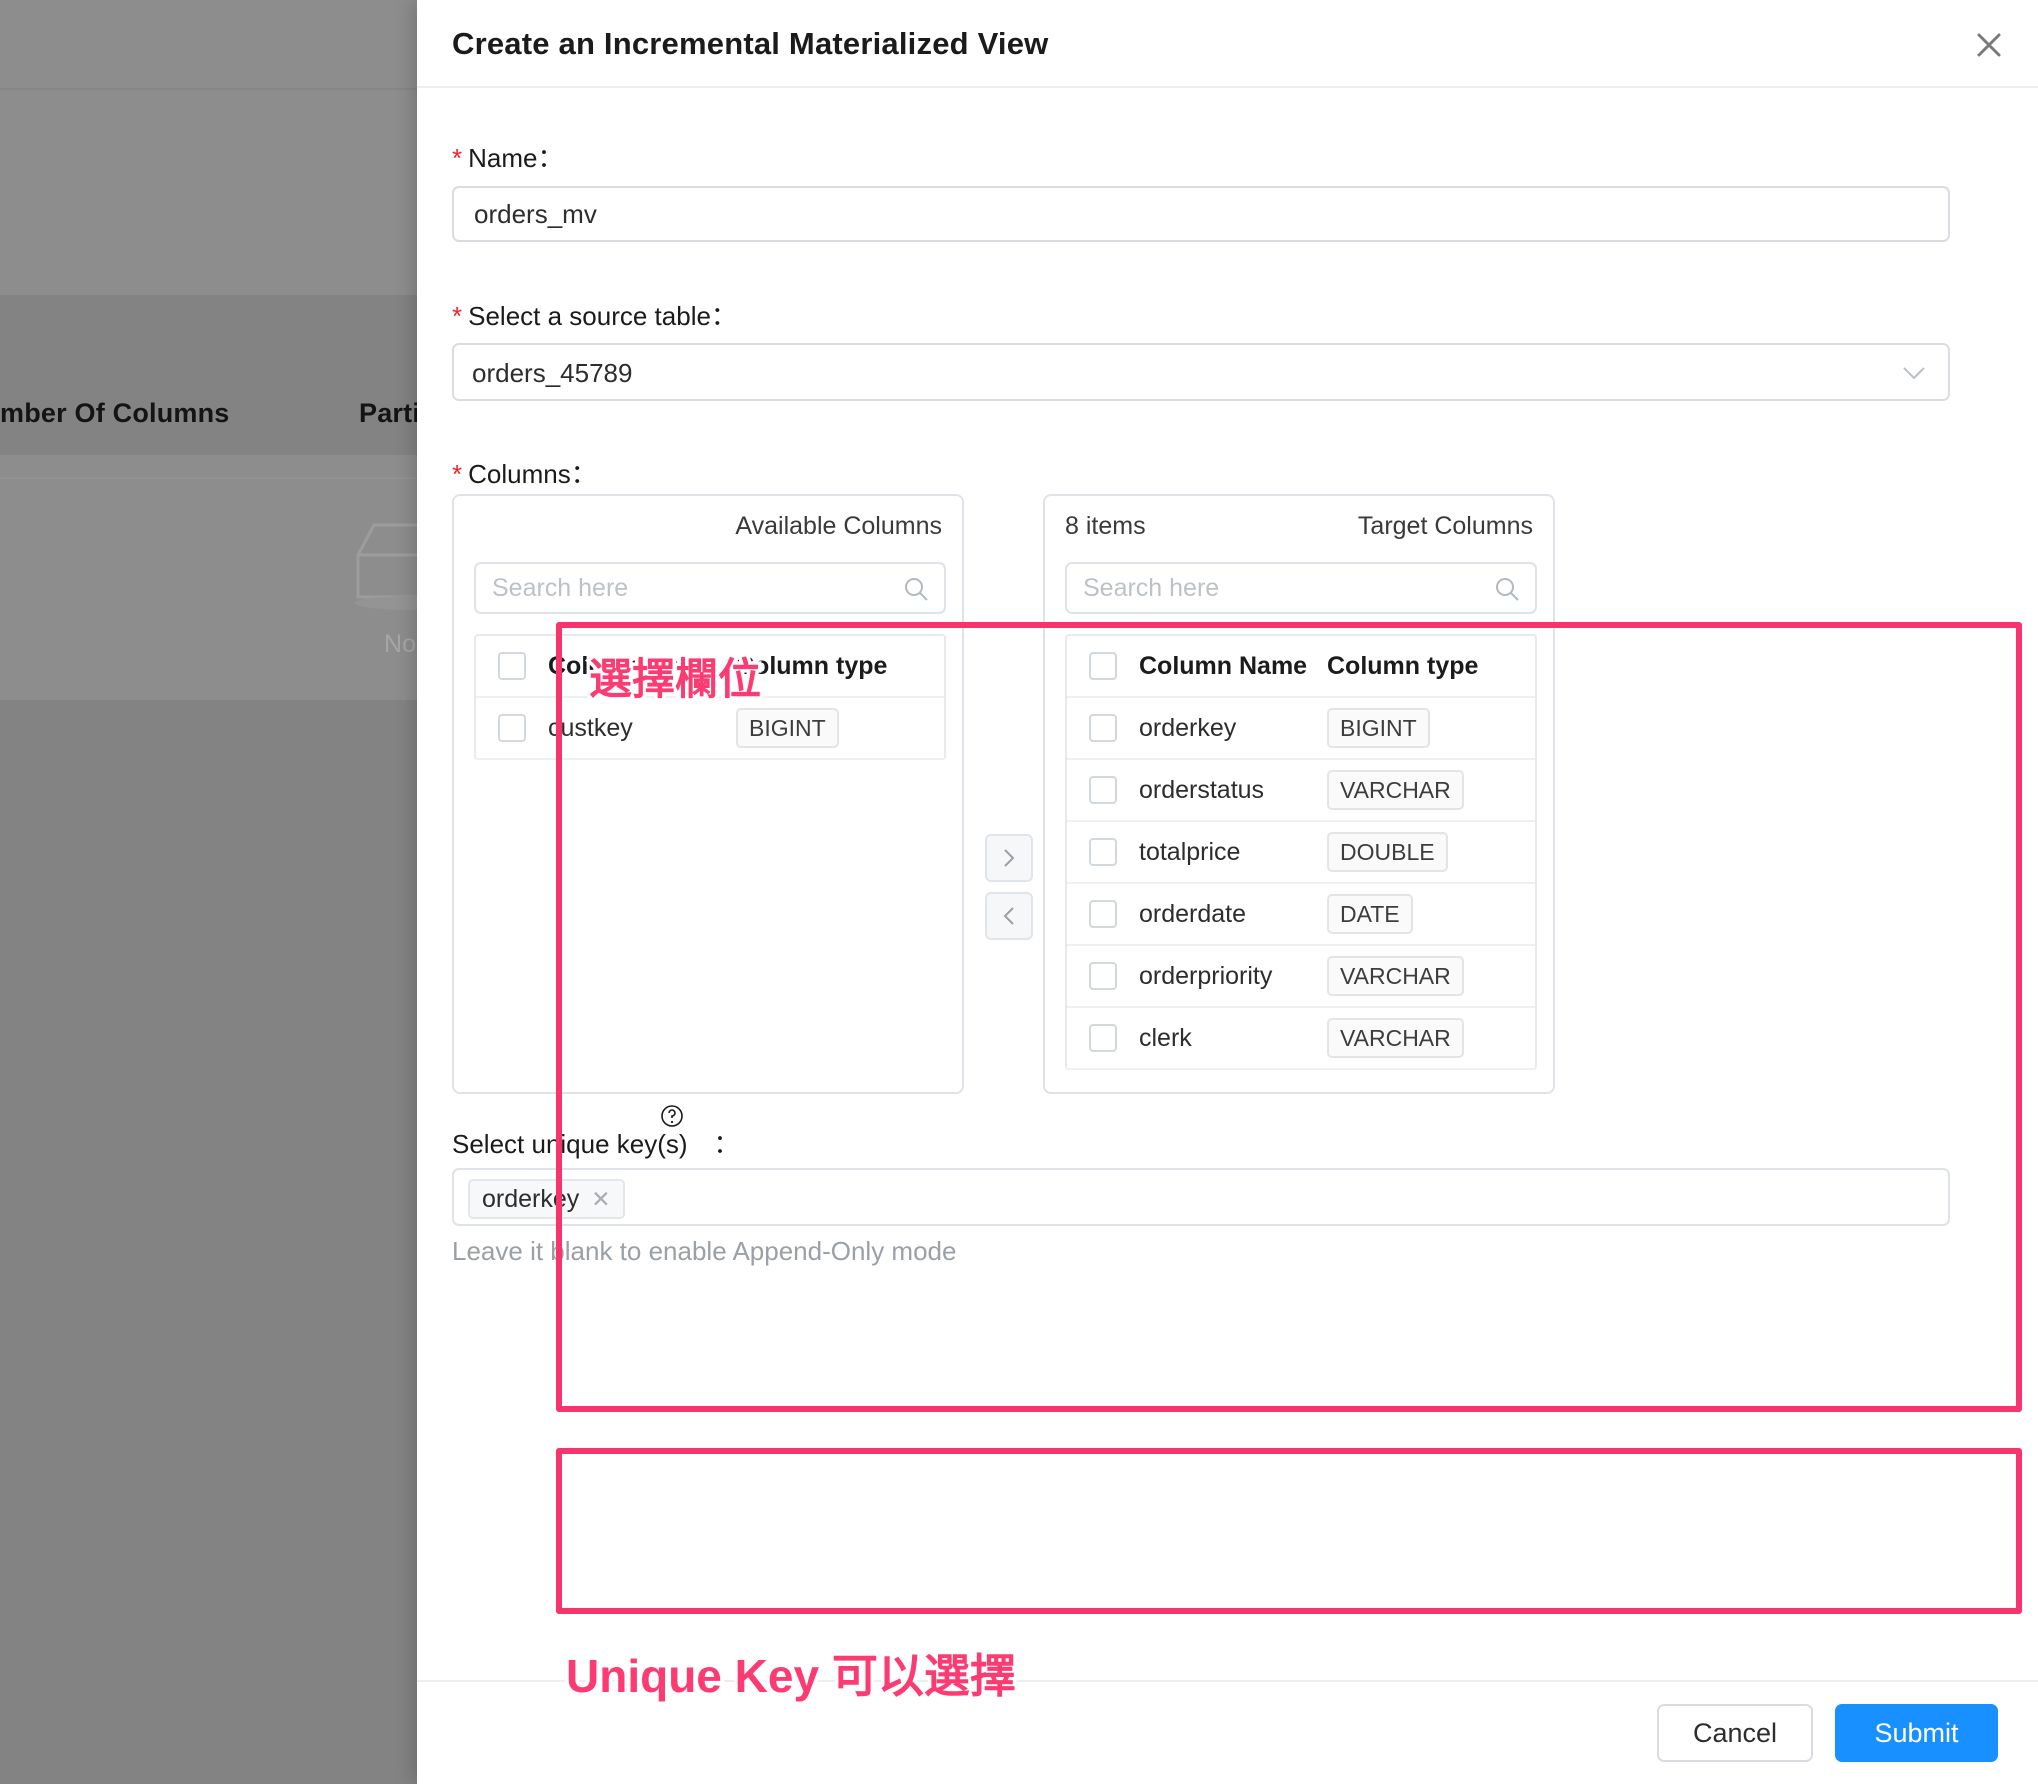  Describe the element at coordinates (1105, 526) in the screenshot. I see `target-columns-count: 8 items` at that location.